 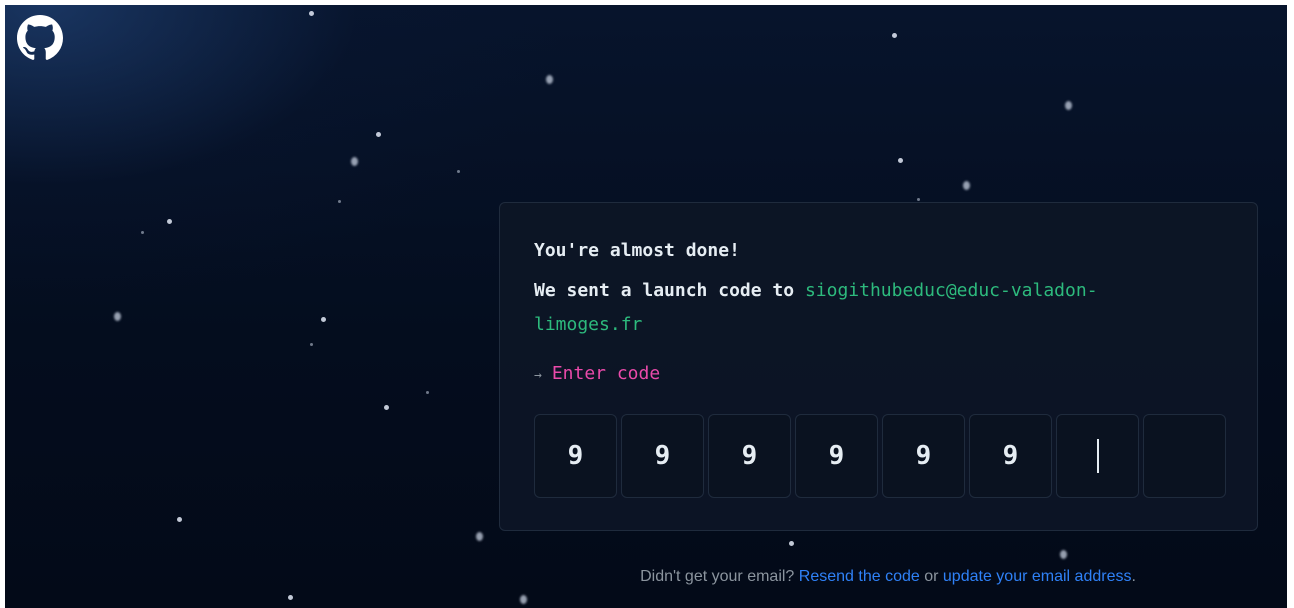 I want to click on footer-period: ., so click(x=1133, y=576).